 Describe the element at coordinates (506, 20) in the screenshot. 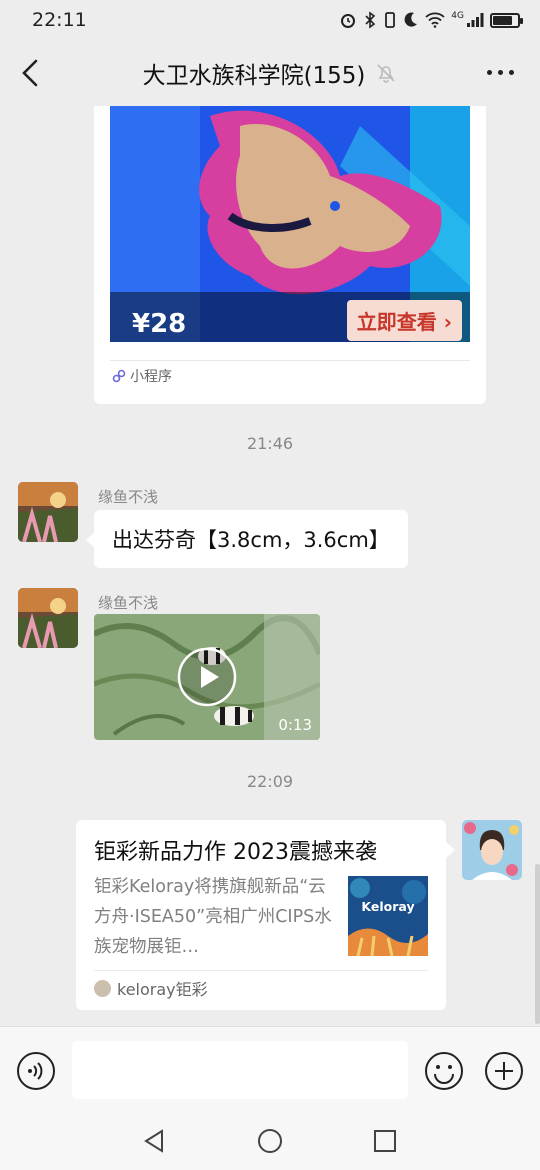

I see `battery-icon` at that location.